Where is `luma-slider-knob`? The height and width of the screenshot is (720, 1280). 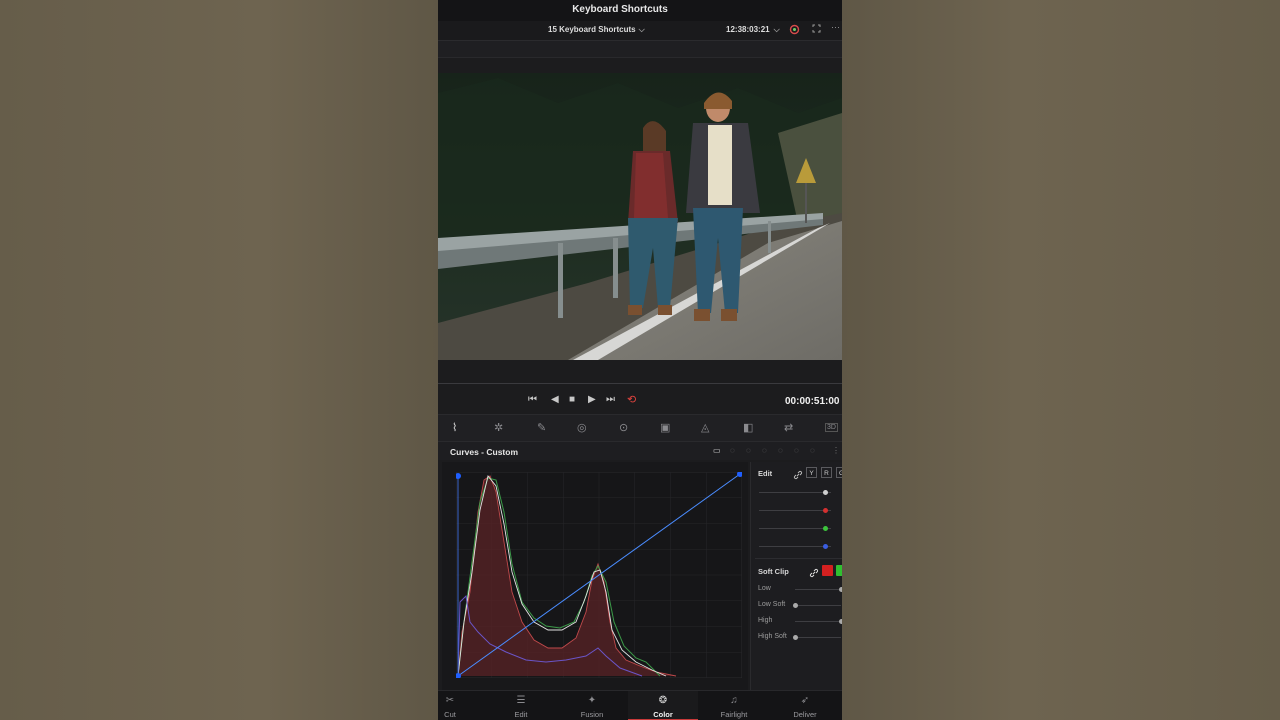 luma-slider-knob is located at coordinates (825, 492).